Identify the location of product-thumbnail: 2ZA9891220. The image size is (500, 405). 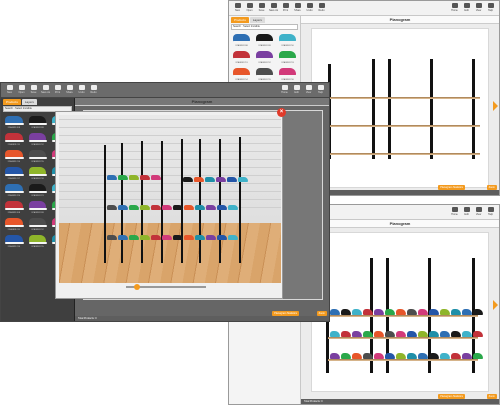
(14, 190).